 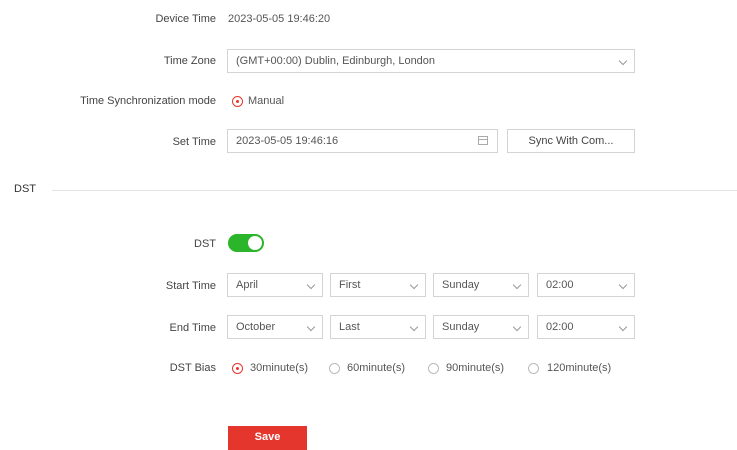 I want to click on end-month-select: October, so click(x=275, y=327).